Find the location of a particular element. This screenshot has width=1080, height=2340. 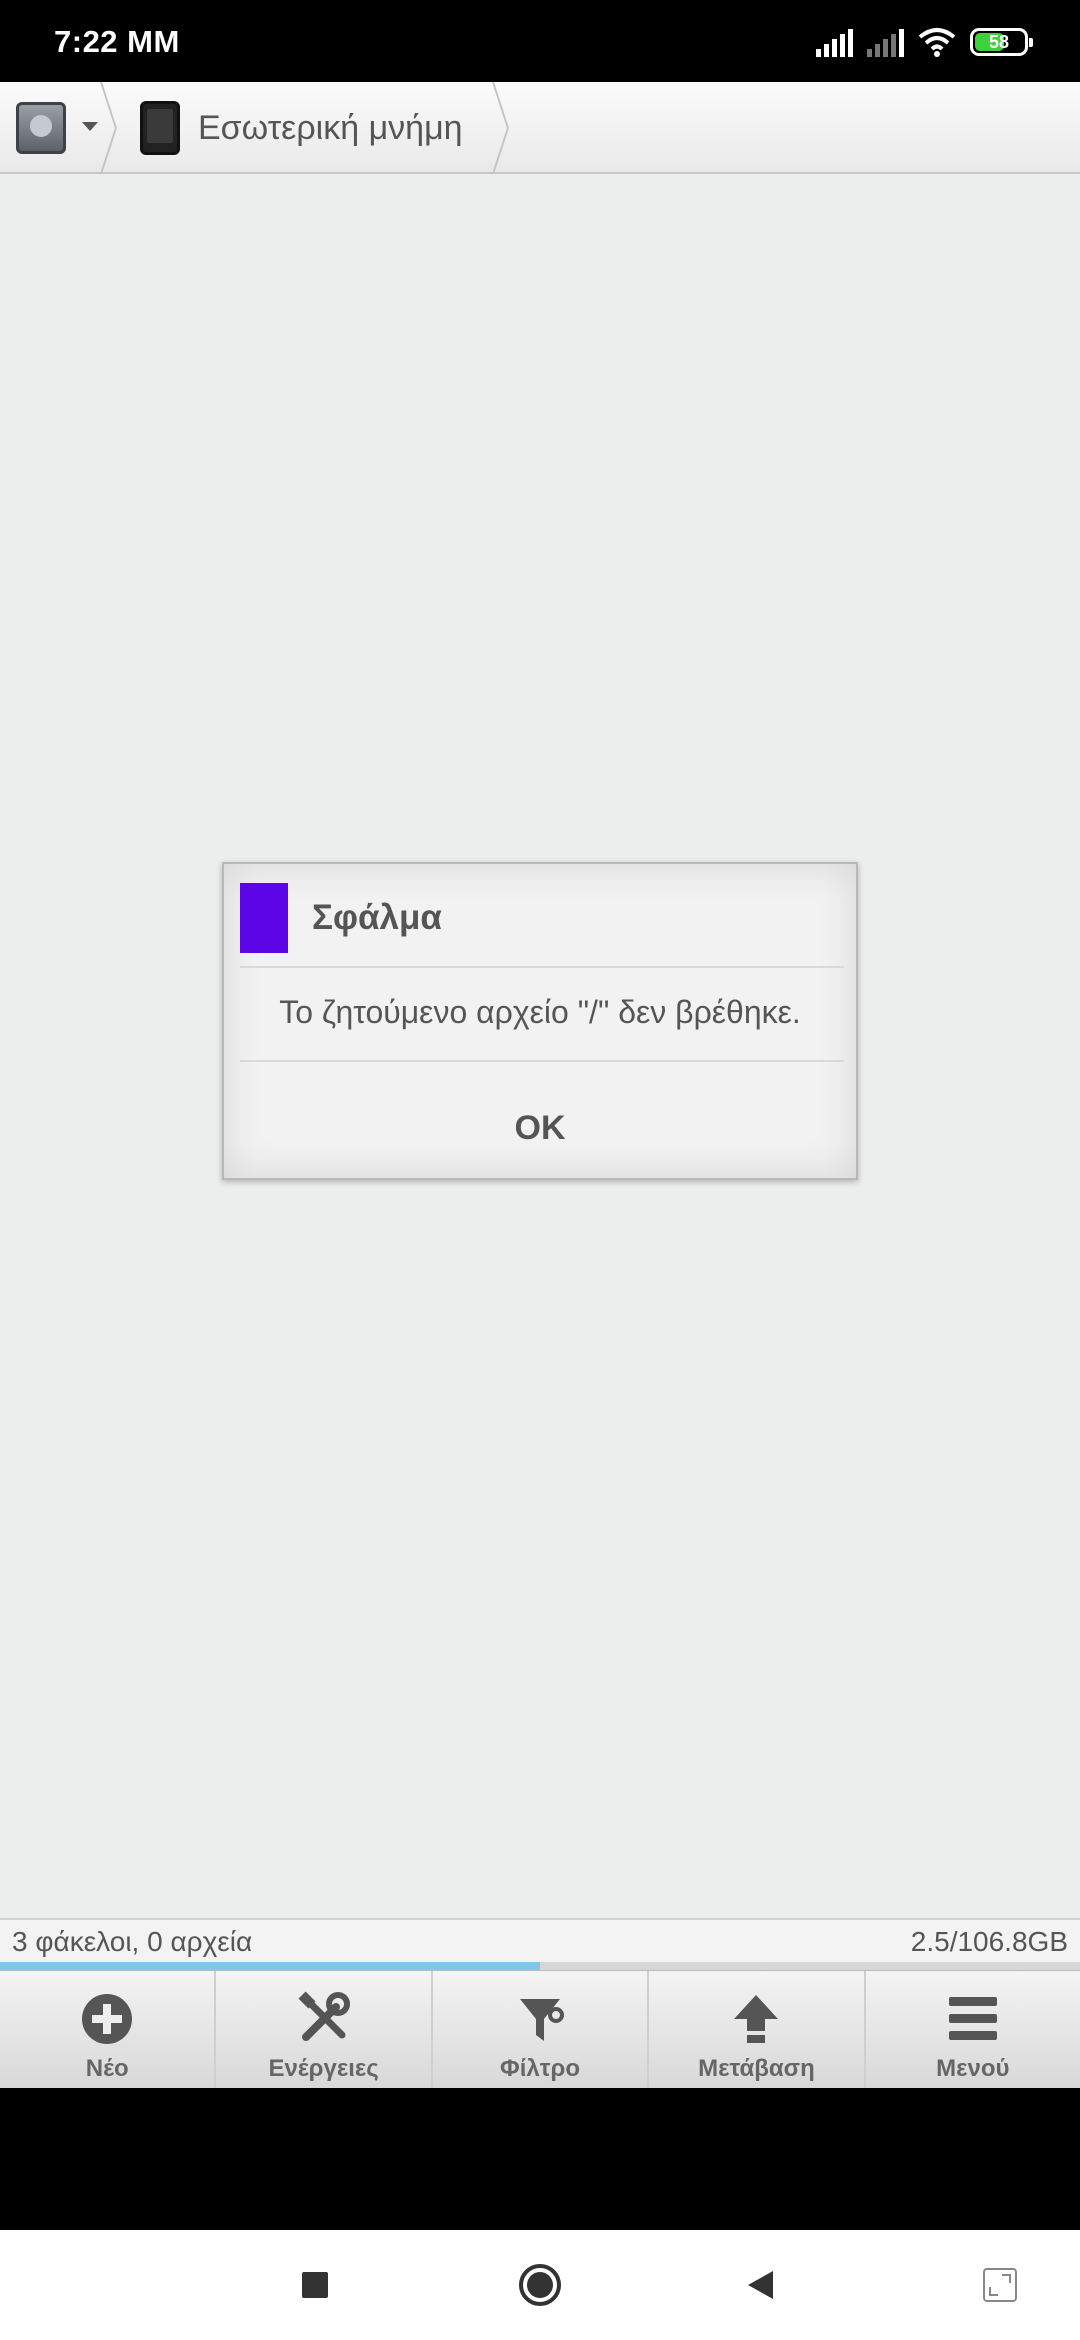

breadcrumb-label: Εσωτερική μνήμη is located at coordinates (330, 127).